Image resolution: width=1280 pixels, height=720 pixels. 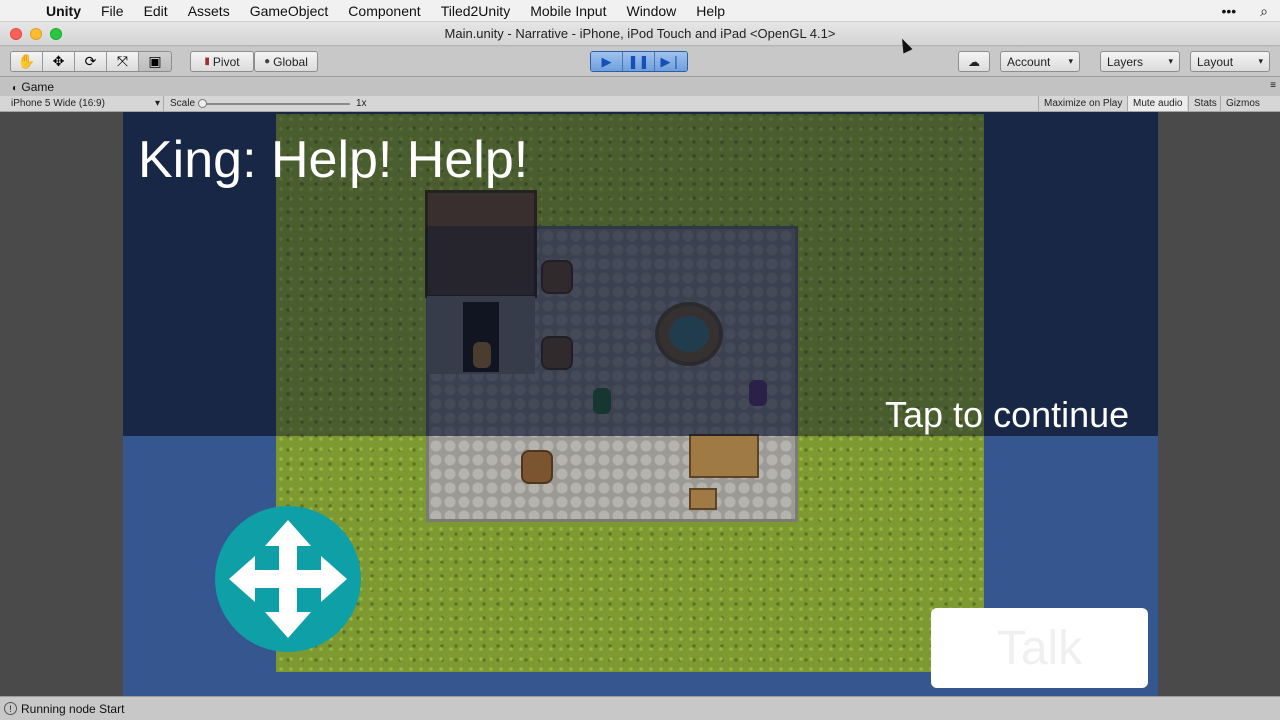 What do you see at coordinates (568, 11) in the screenshot?
I see `menu-mobile-input: Mobile Input` at bounding box center [568, 11].